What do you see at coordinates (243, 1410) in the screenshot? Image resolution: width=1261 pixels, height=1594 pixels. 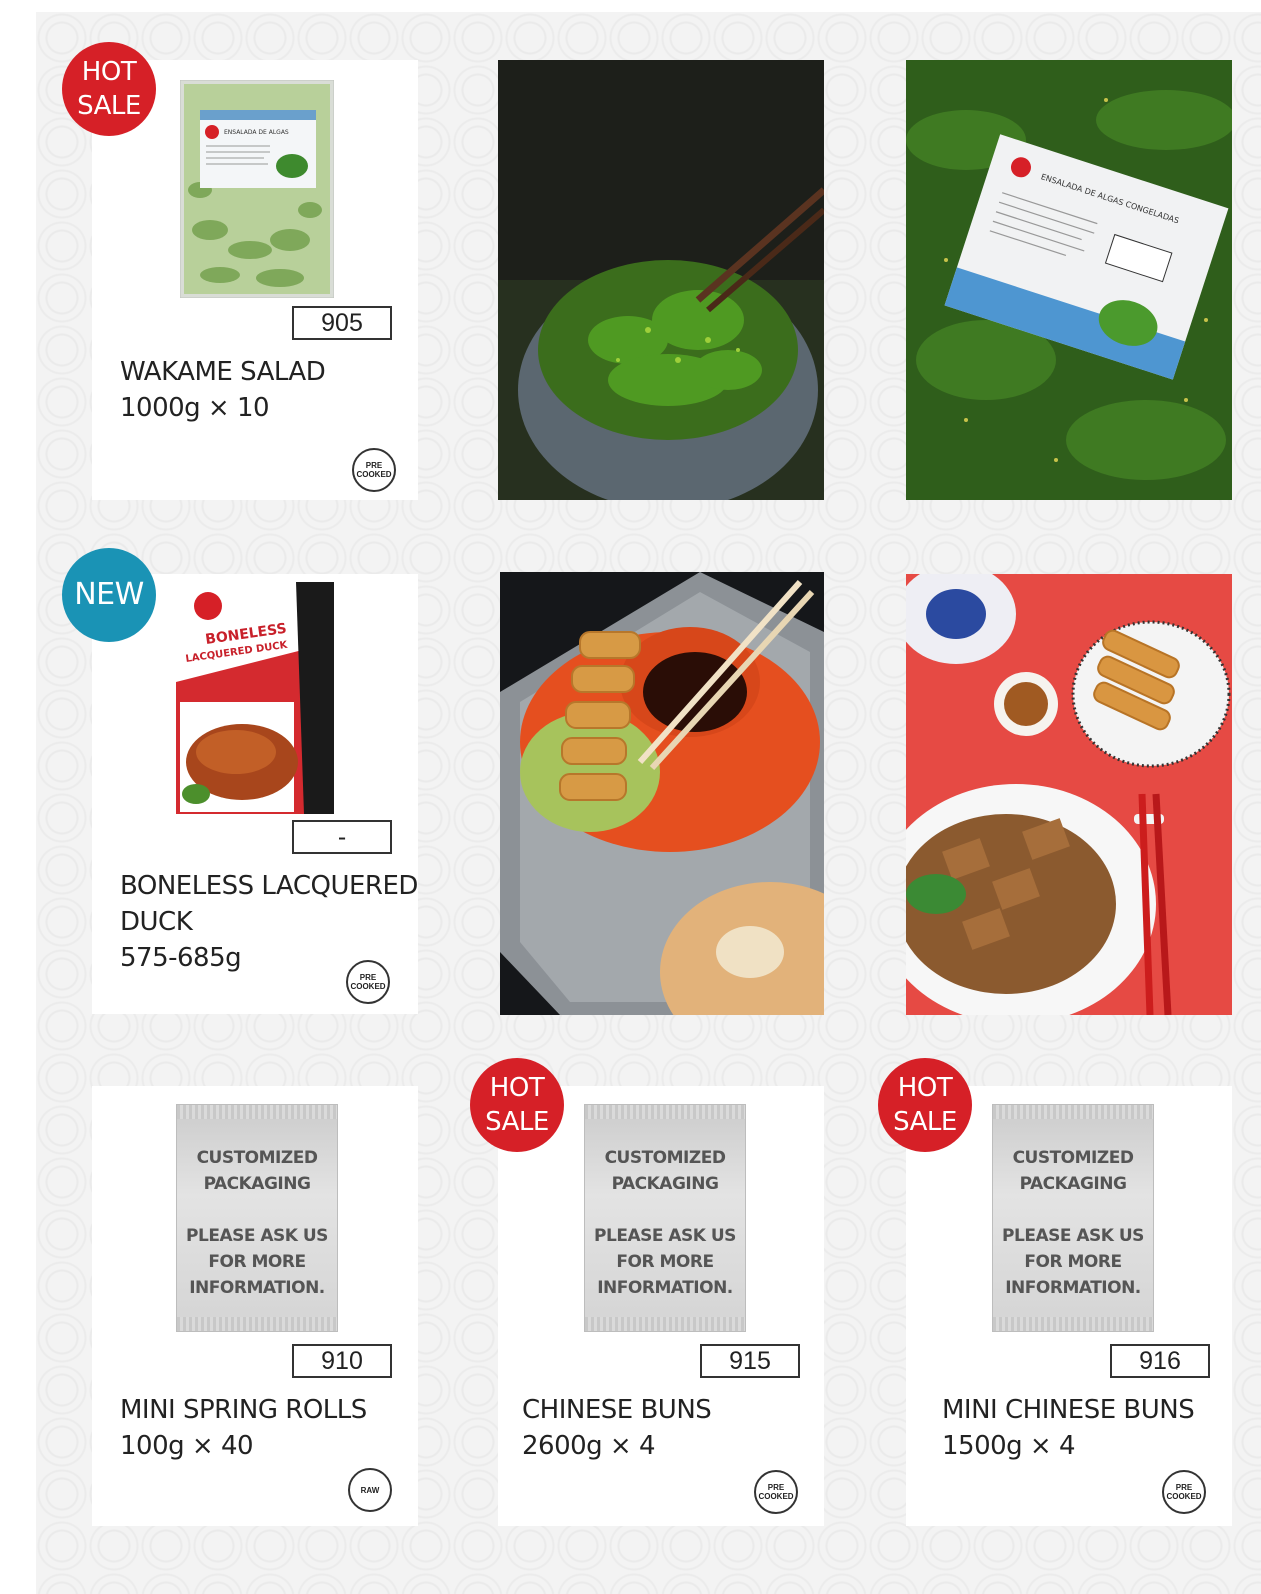 I see `product-name: MINI SPRING ROLLS` at bounding box center [243, 1410].